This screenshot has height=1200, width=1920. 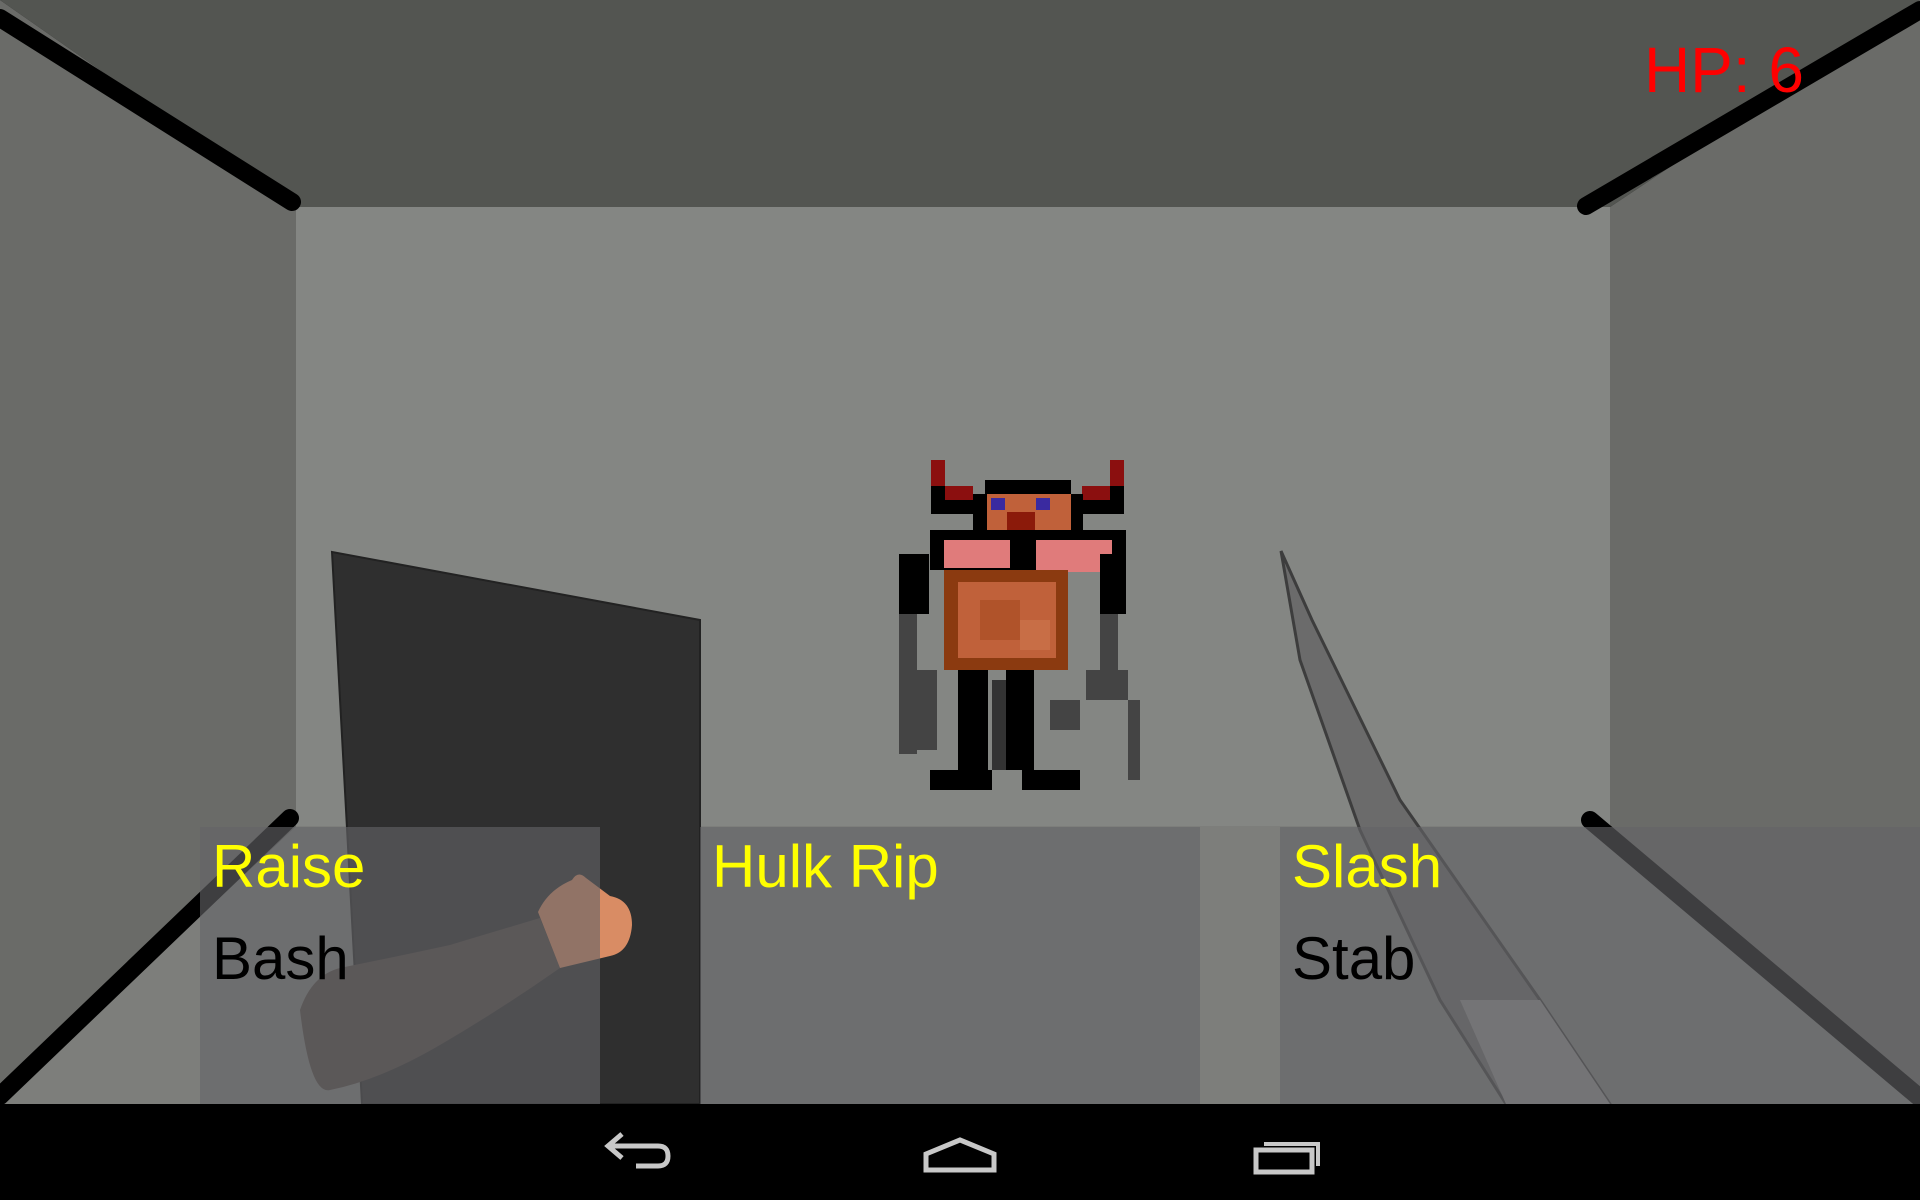 I want to click on home-icon, so click(x=960, y=1152).